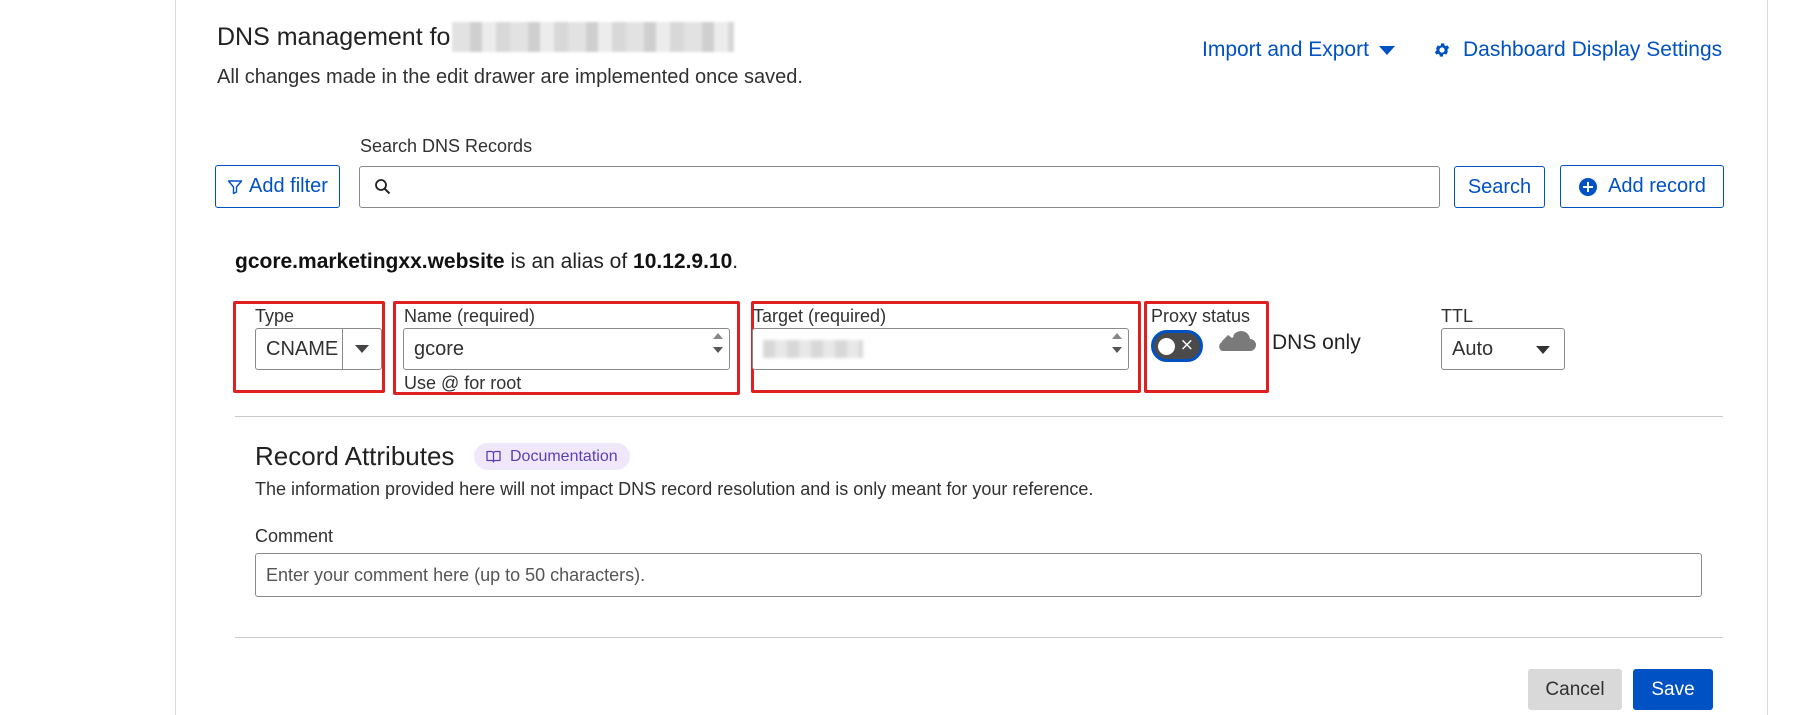  Describe the element at coordinates (355, 456) in the screenshot. I see `record-attributes-title: Record Attributes` at that location.